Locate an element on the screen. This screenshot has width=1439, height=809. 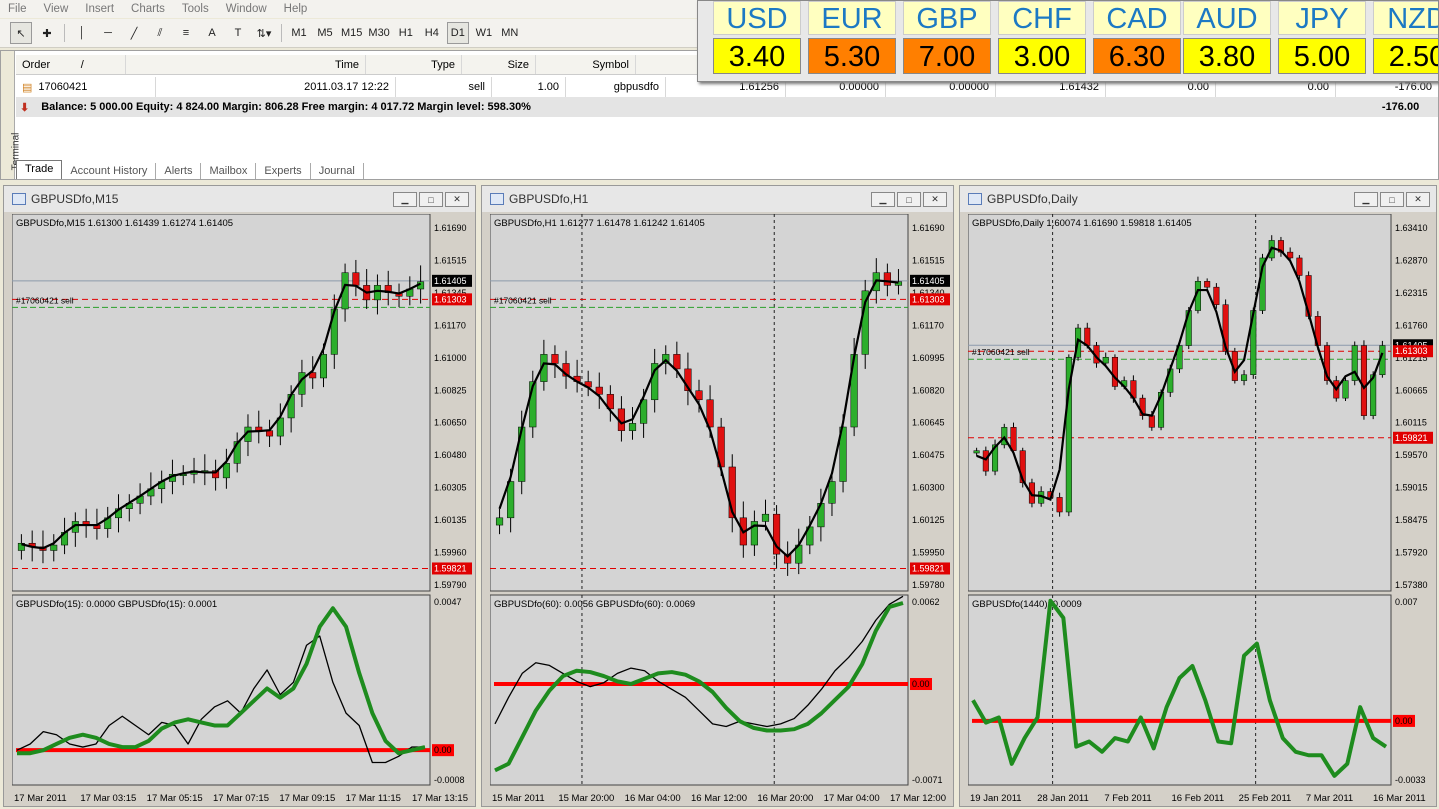
price-tick-label: 1.60645 is located at coordinates (928, 423).